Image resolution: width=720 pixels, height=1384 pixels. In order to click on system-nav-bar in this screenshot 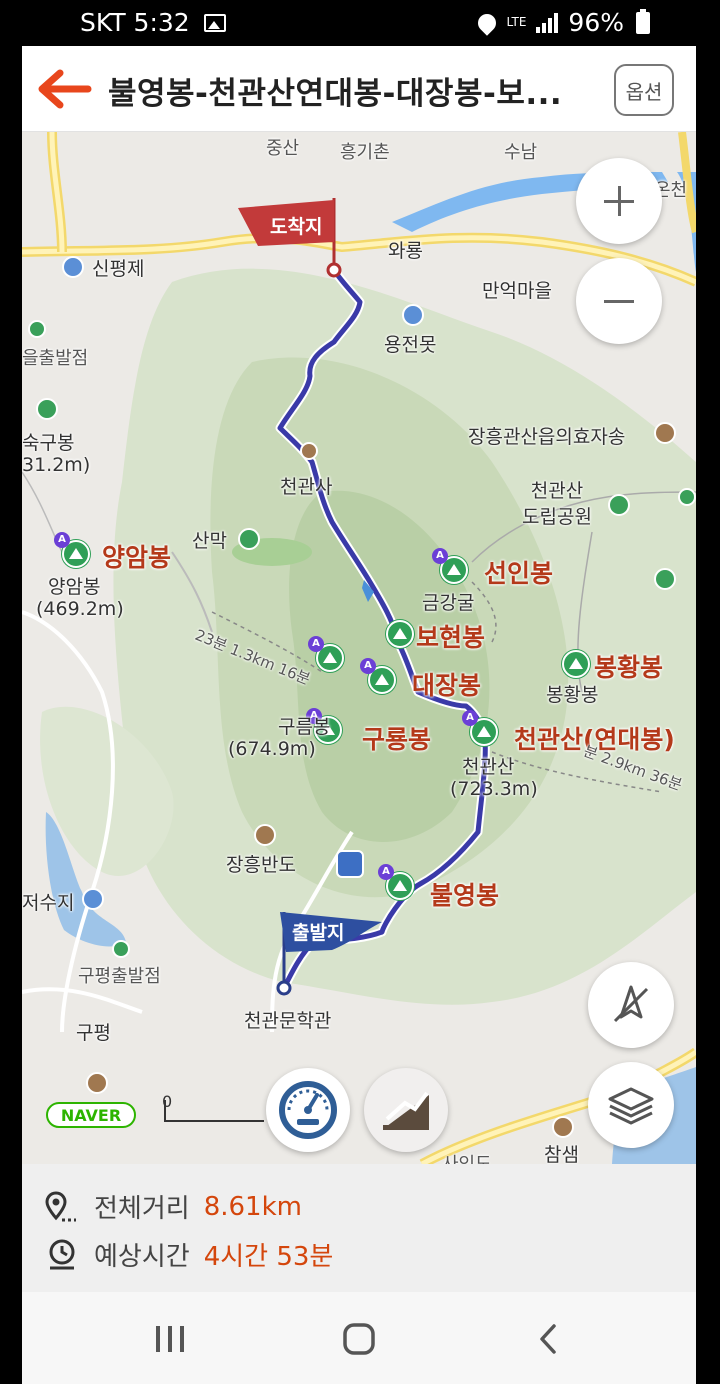, I will do `click(359, 1338)`.